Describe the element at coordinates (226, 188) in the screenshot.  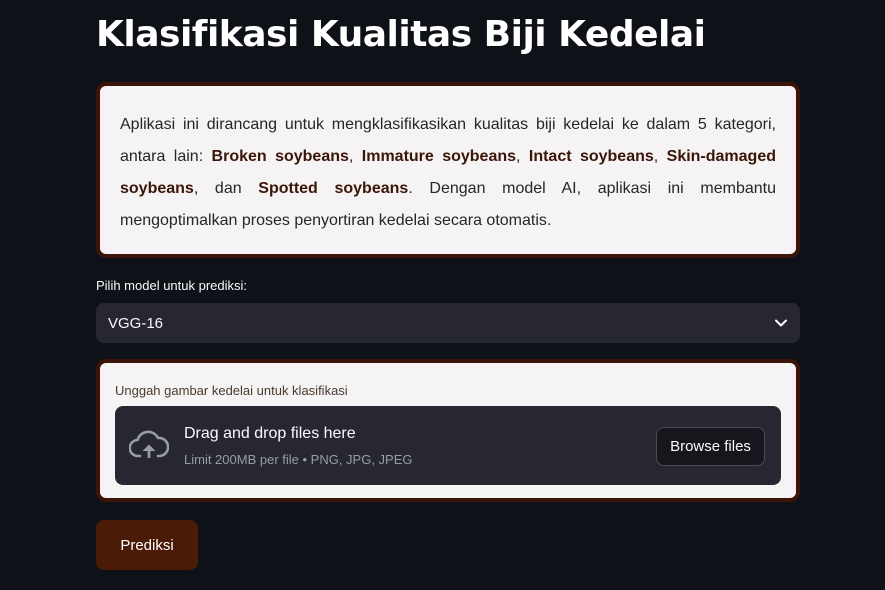
I see `description-separator: , dan` at that location.